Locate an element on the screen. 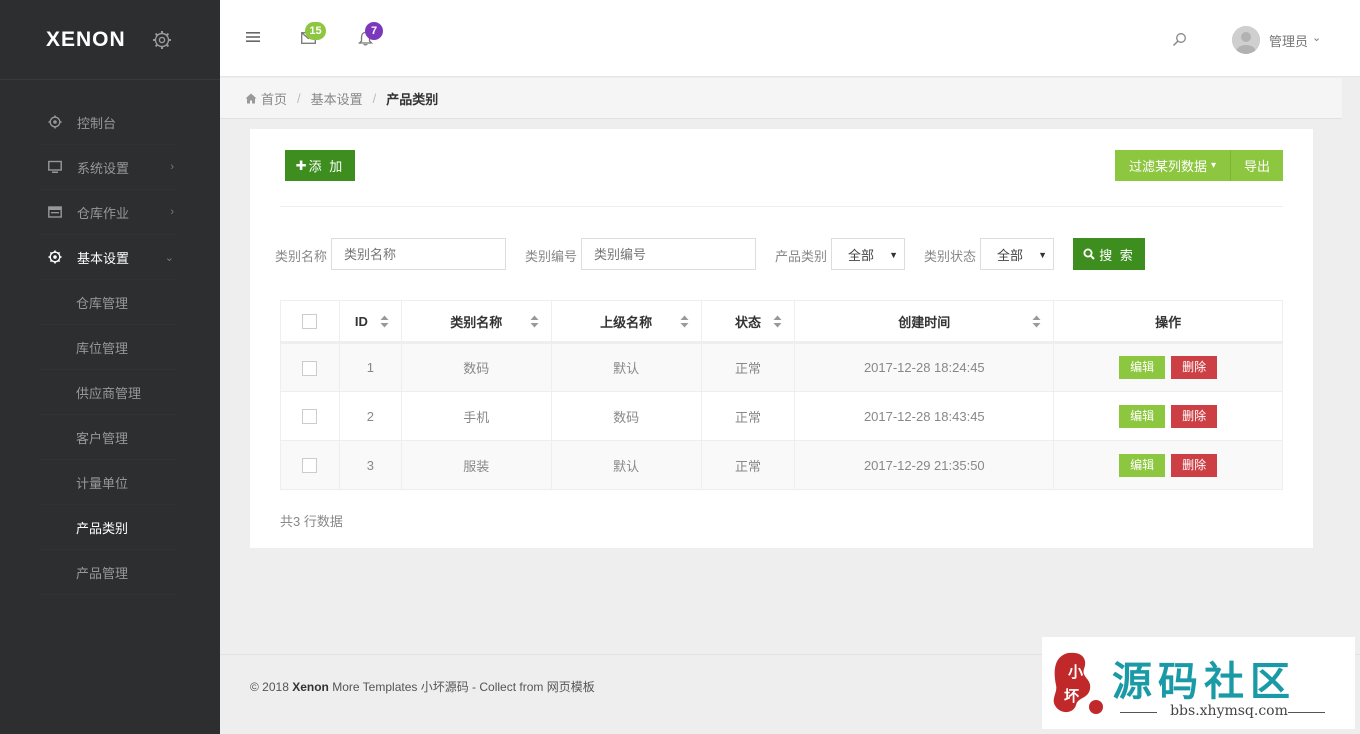 This screenshot has height=734, width=1360. sidebar-subitem-location-mgmt: 库位管理 is located at coordinates (108, 347).